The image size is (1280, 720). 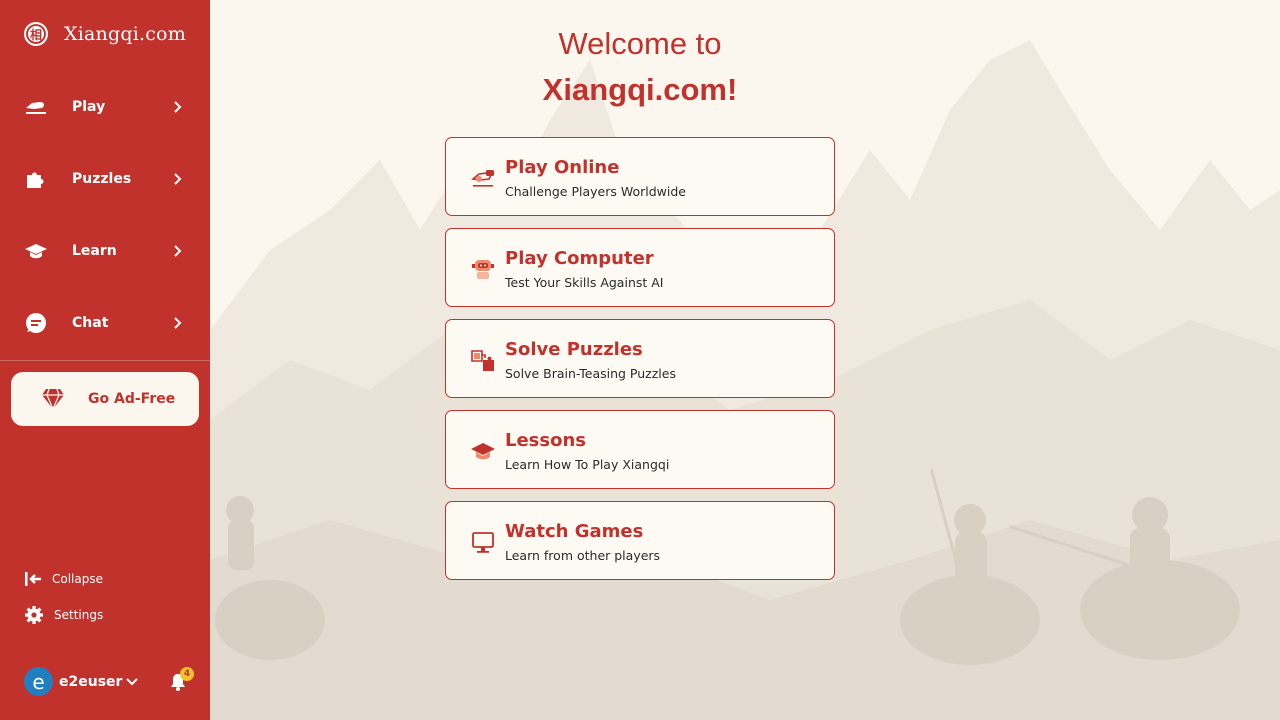 What do you see at coordinates (36, 34) in the screenshot?
I see `brand-logo-icon: 相` at bounding box center [36, 34].